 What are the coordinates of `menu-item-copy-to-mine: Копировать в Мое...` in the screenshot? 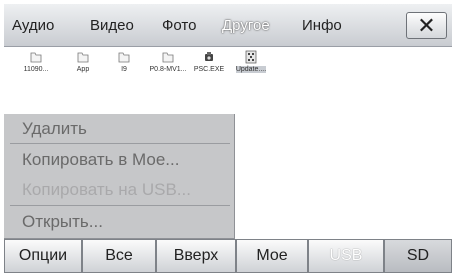 It's located at (100, 160).